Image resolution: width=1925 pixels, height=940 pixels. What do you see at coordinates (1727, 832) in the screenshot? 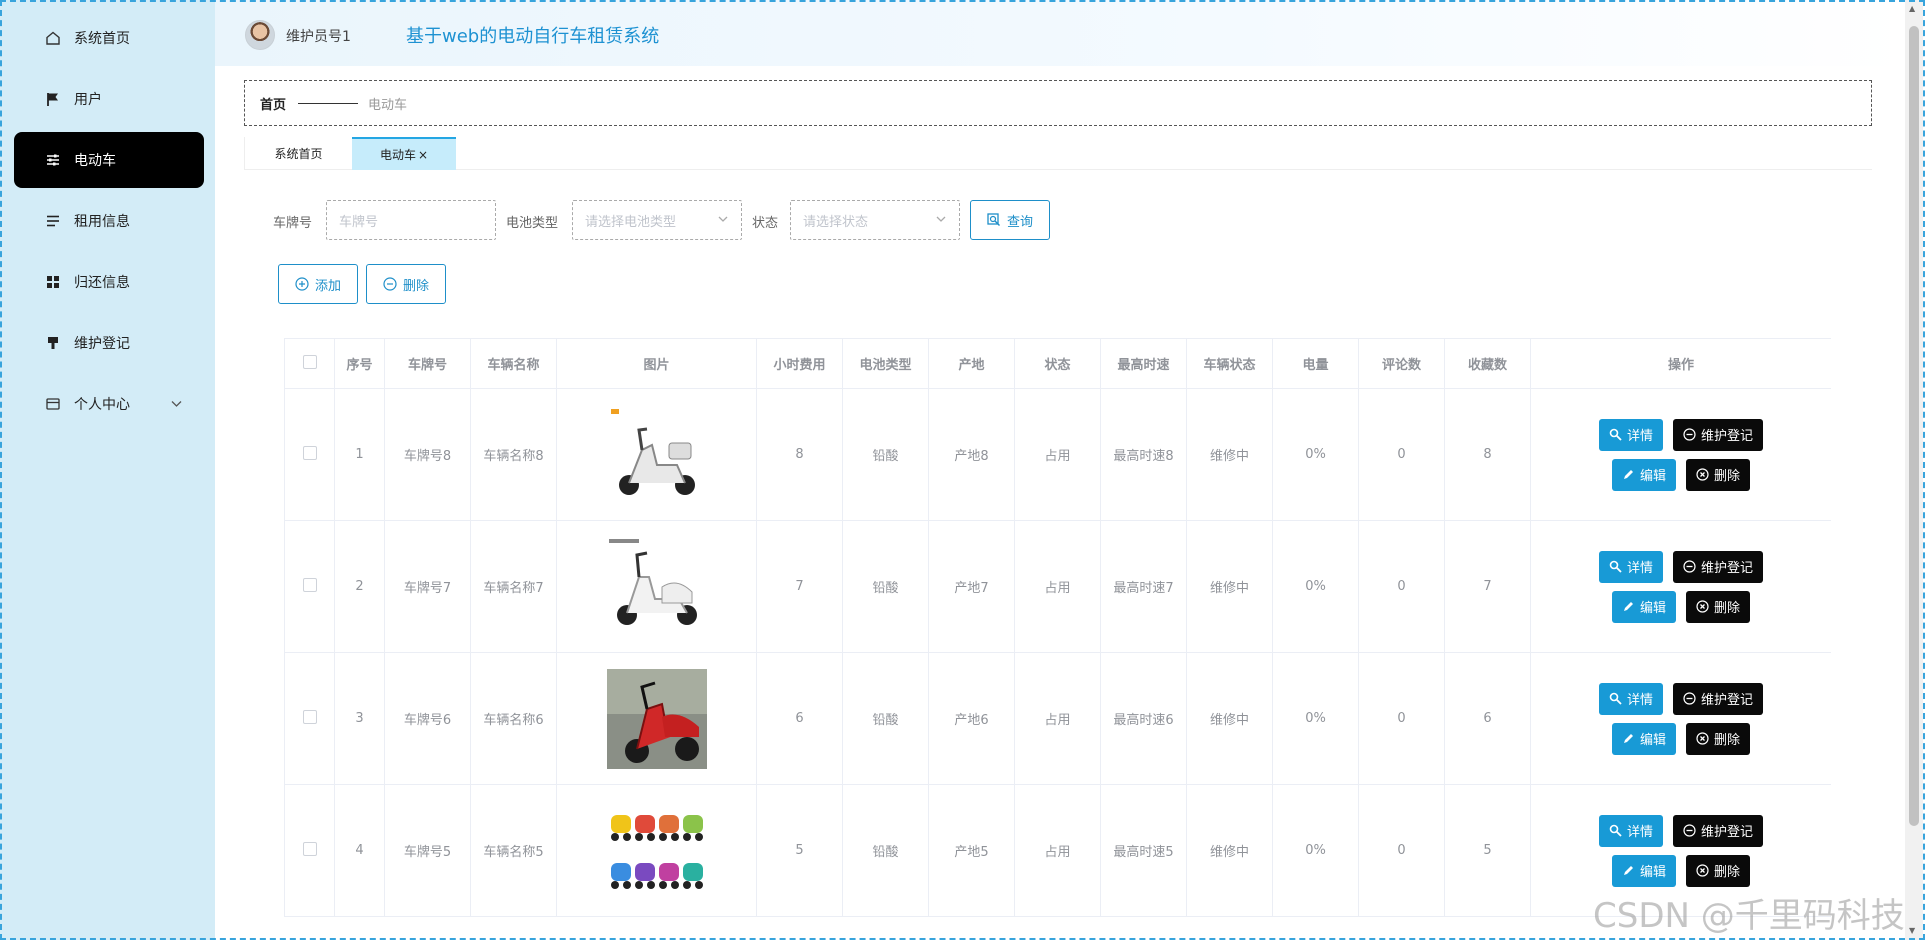
I see `maintain-label: 维护登记` at bounding box center [1727, 832].